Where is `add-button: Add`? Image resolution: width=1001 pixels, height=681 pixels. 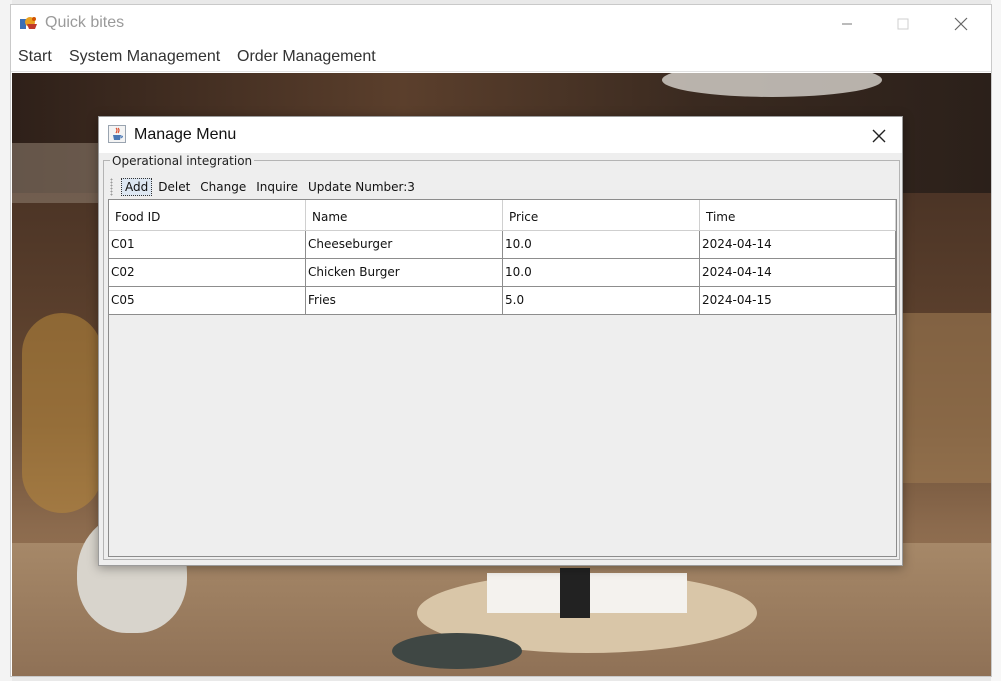 add-button: Add is located at coordinates (137, 187).